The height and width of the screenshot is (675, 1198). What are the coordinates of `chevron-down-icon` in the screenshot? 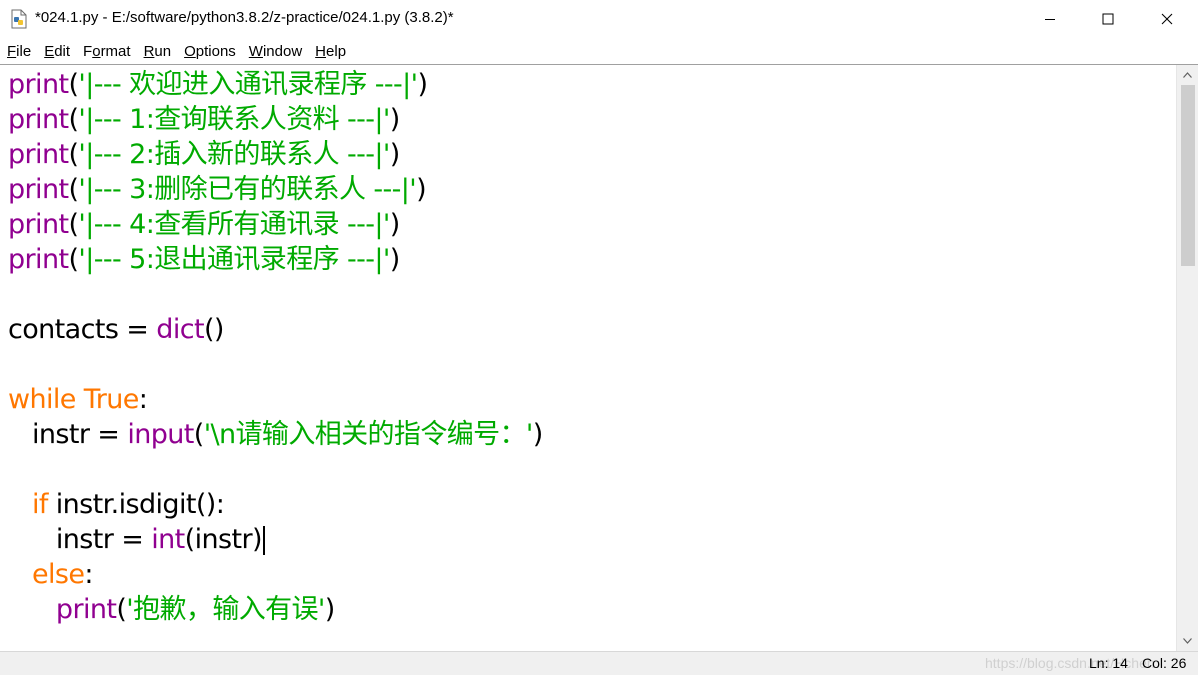 It's located at (1187, 640).